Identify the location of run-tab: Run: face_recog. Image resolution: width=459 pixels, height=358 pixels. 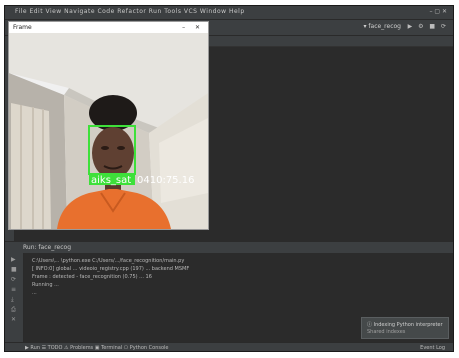
(47, 247).